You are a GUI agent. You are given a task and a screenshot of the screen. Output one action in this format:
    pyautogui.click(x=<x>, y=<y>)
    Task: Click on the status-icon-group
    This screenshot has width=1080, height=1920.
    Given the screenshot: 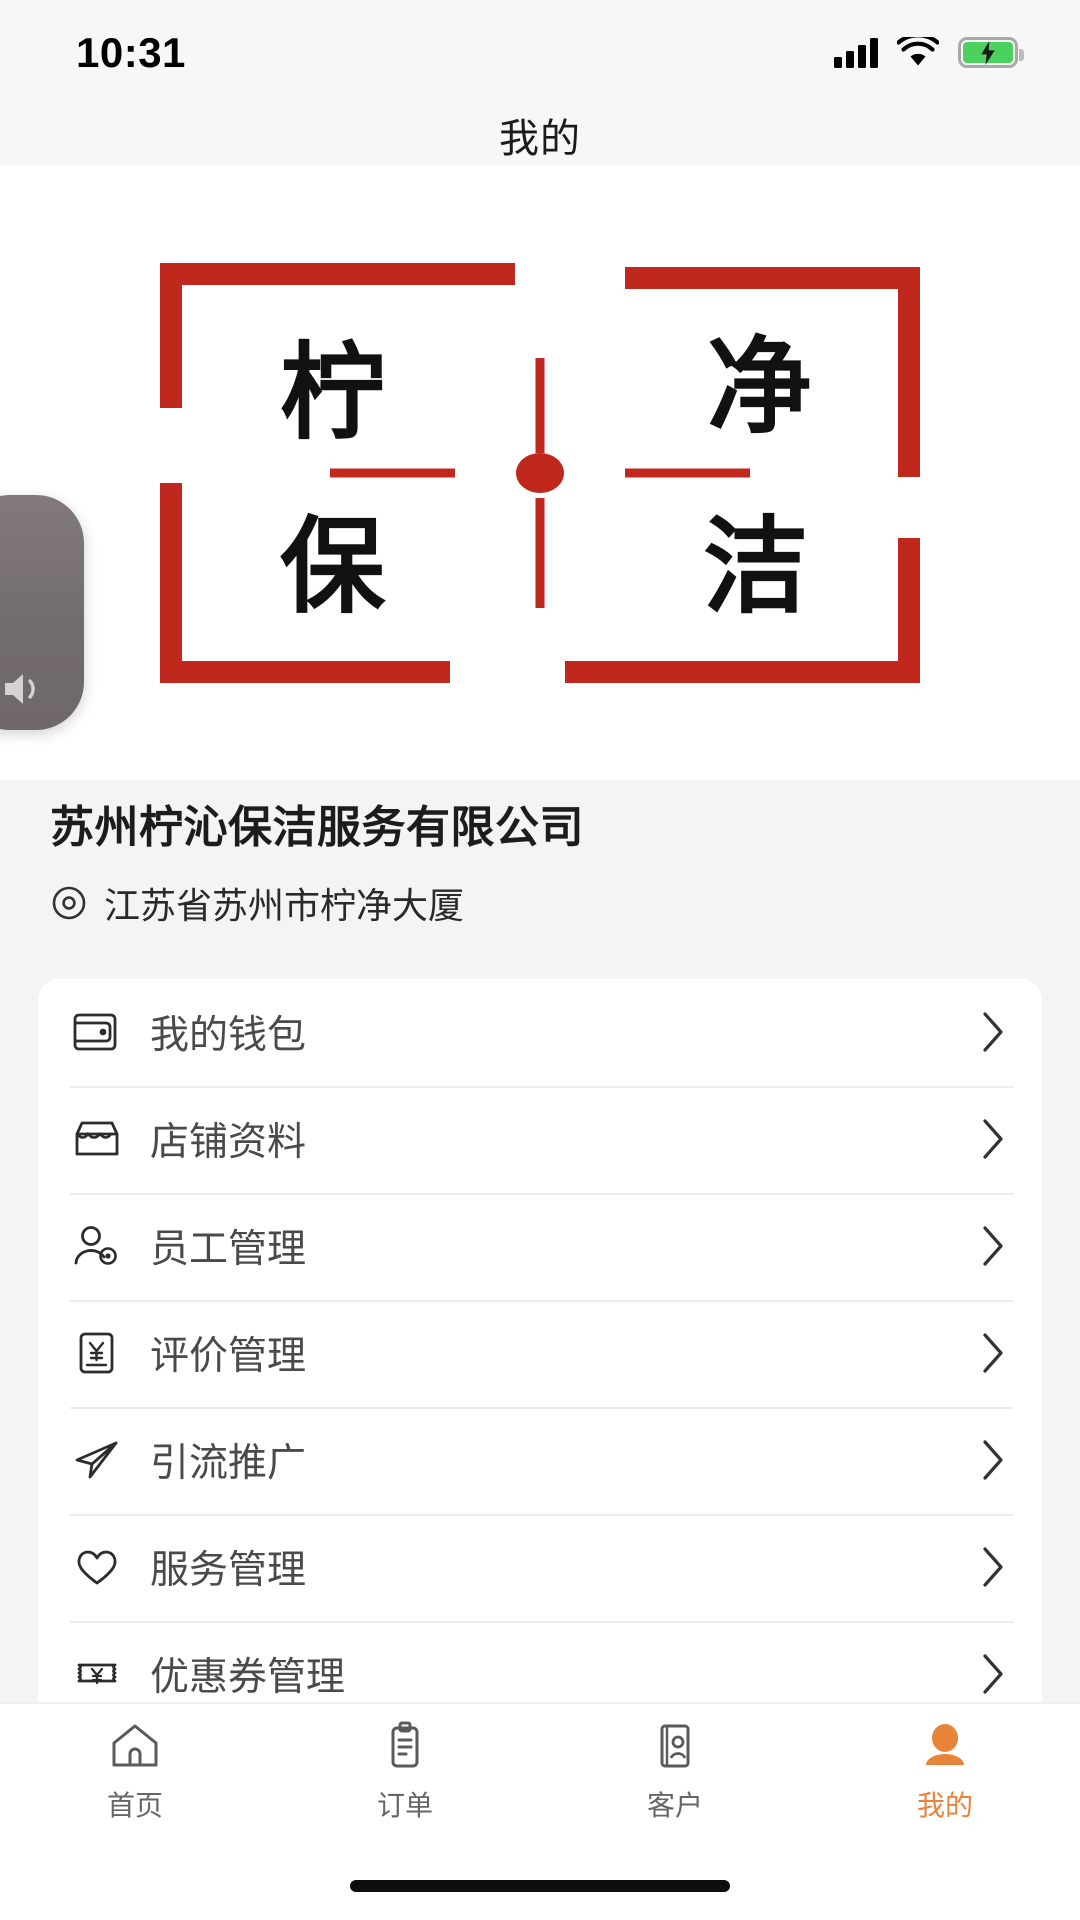 What is the action you would take?
    pyautogui.click(x=929, y=52)
    